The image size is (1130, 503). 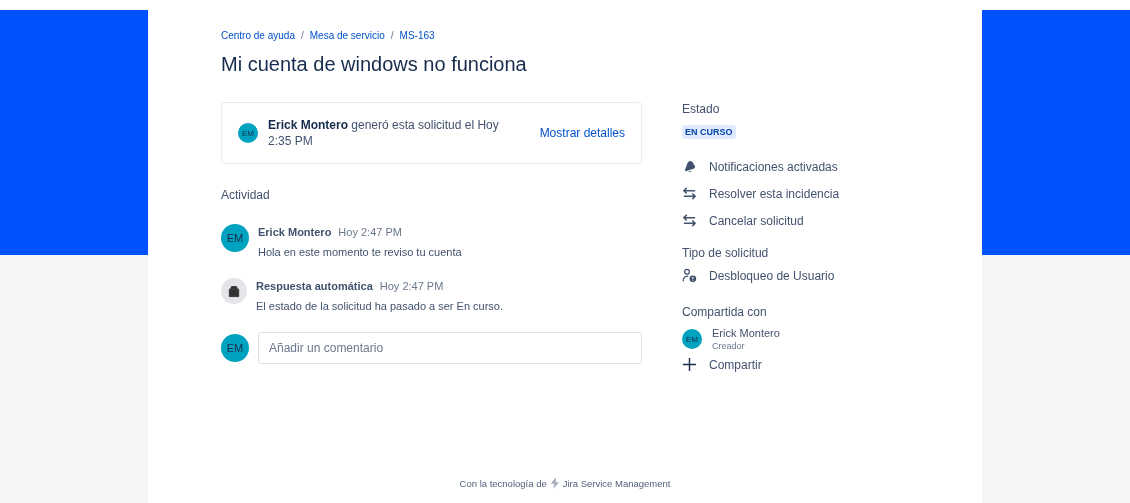 I want to click on breadcrumb-link: Mesa de servicio, so click(x=347, y=35).